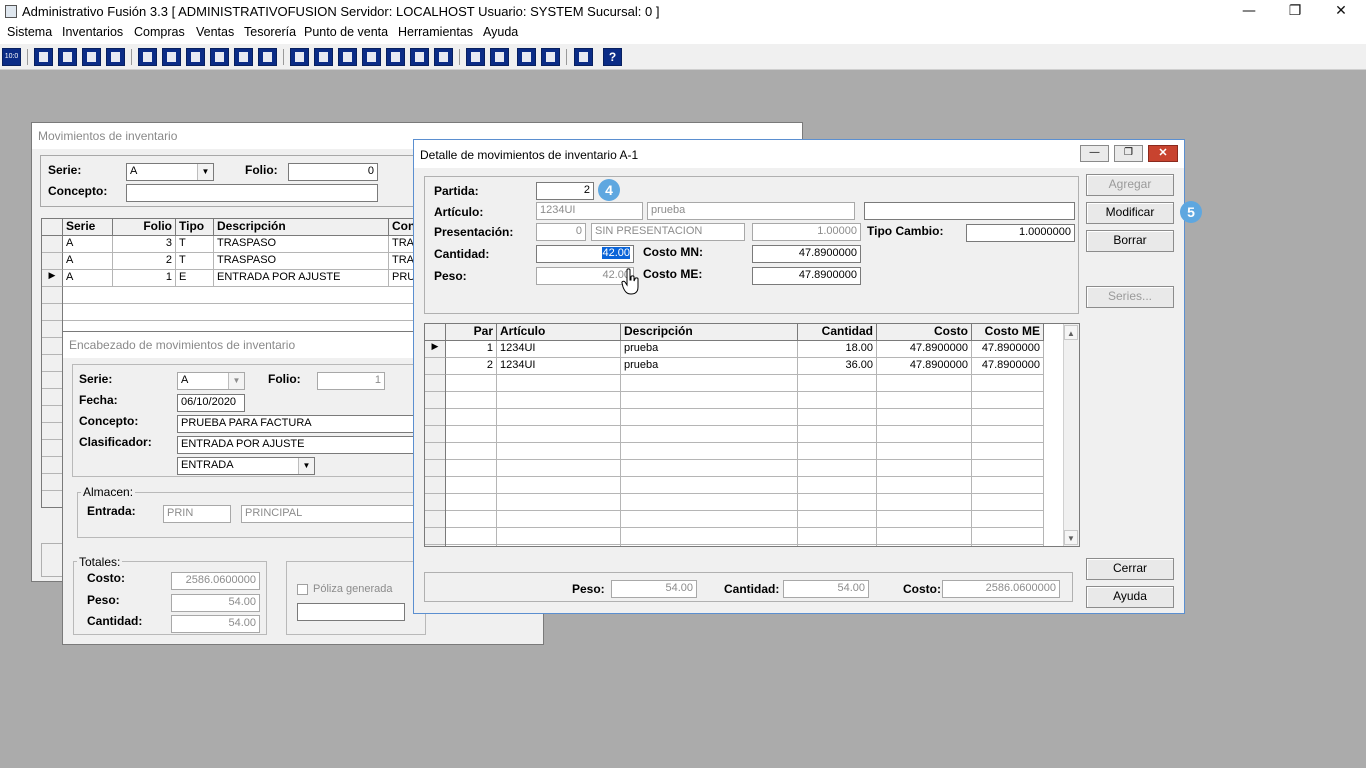 The image size is (1366, 768). Describe the element at coordinates (402, 227) in the screenshot. I see `mov-col-concepto: Con` at that location.